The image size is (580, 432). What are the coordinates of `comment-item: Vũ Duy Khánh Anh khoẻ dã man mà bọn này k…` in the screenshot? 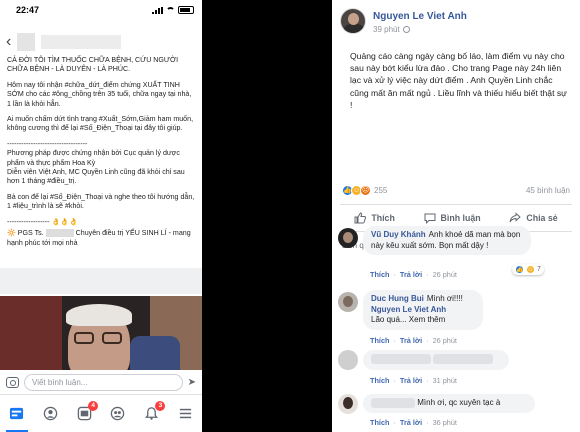 It's located at (456, 251).